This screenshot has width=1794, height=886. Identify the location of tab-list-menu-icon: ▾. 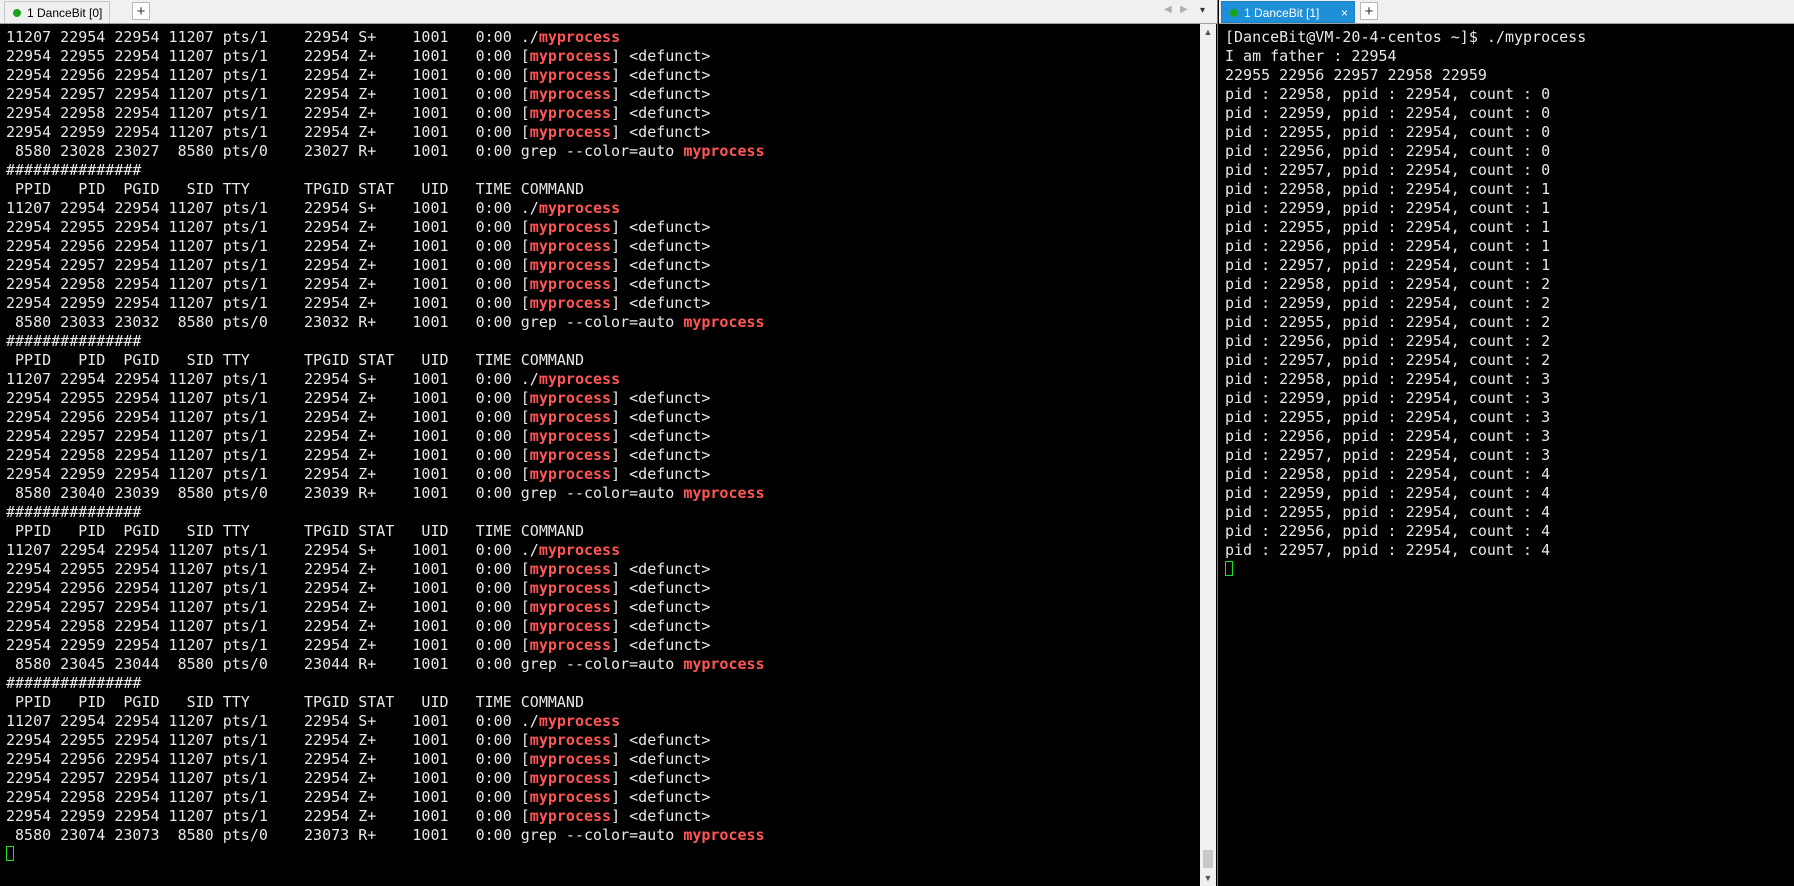
(1202, 10).